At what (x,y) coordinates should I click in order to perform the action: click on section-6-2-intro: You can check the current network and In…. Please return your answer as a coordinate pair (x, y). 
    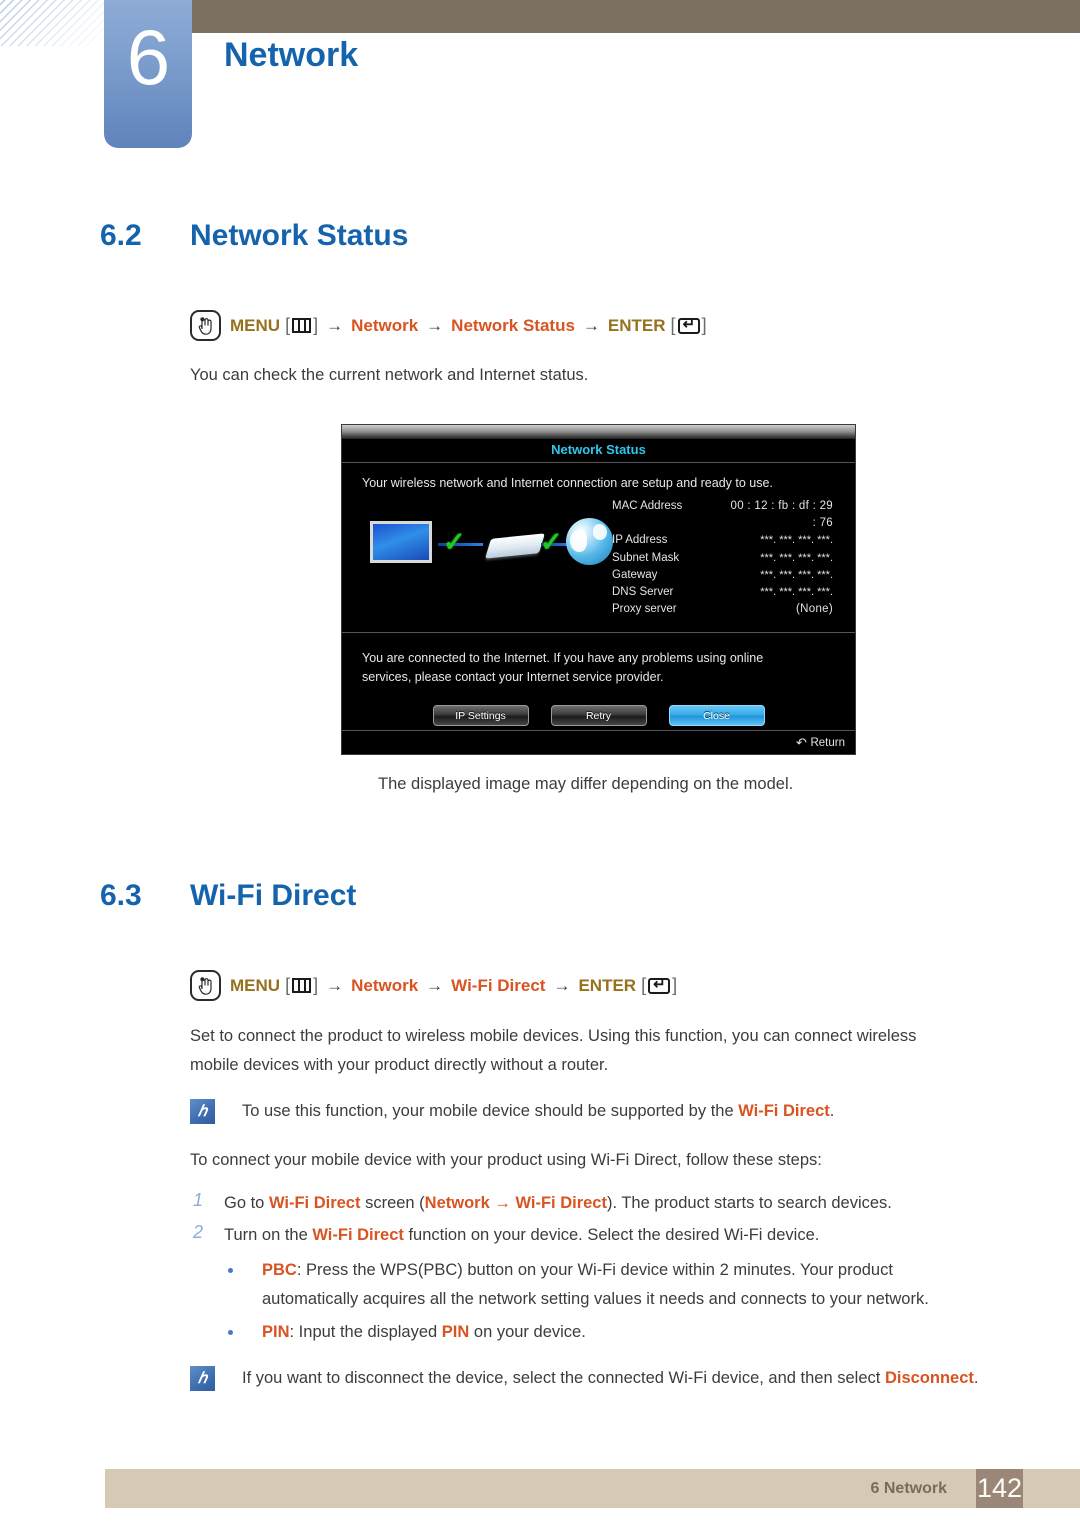
    Looking at the image, I should click on (389, 375).